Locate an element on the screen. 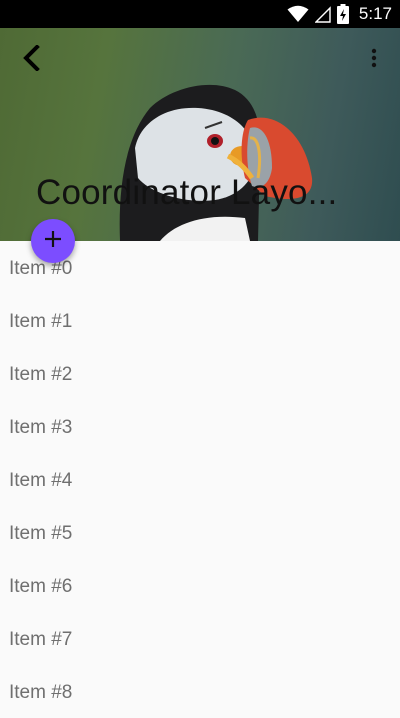 This screenshot has height=718, width=400. plus-icon is located at coordinates (53, 241).